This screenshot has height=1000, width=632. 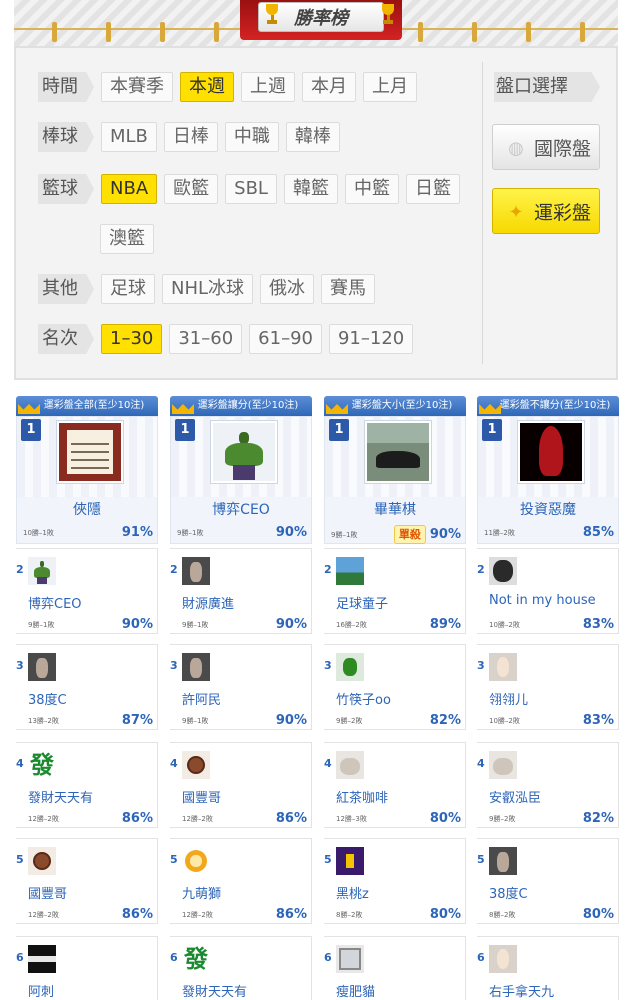 What do you see at coordinates (241, 687) in the screenshot?
I see `leaderboard-entry: 3 許阿民 9勝–1敗 90%` at bounding box center [241, 687].